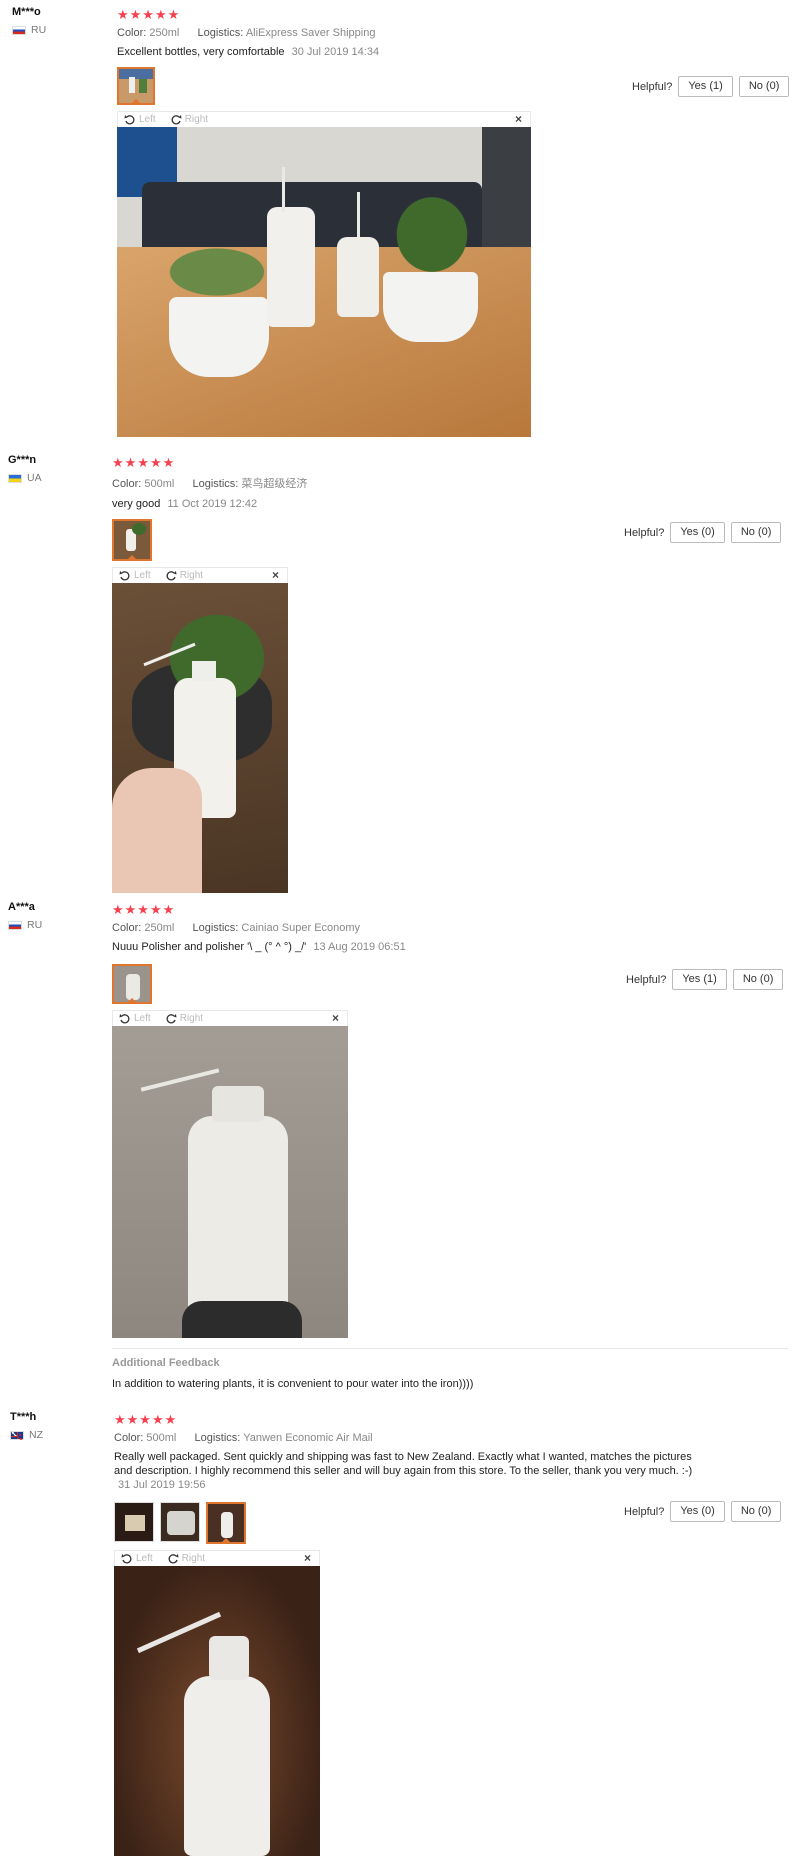  What do you see at coordinates (212, 504) in the screenshot?
I see `review-date: 11 Oct 2019 12:42` at bounding box center [212, 504].